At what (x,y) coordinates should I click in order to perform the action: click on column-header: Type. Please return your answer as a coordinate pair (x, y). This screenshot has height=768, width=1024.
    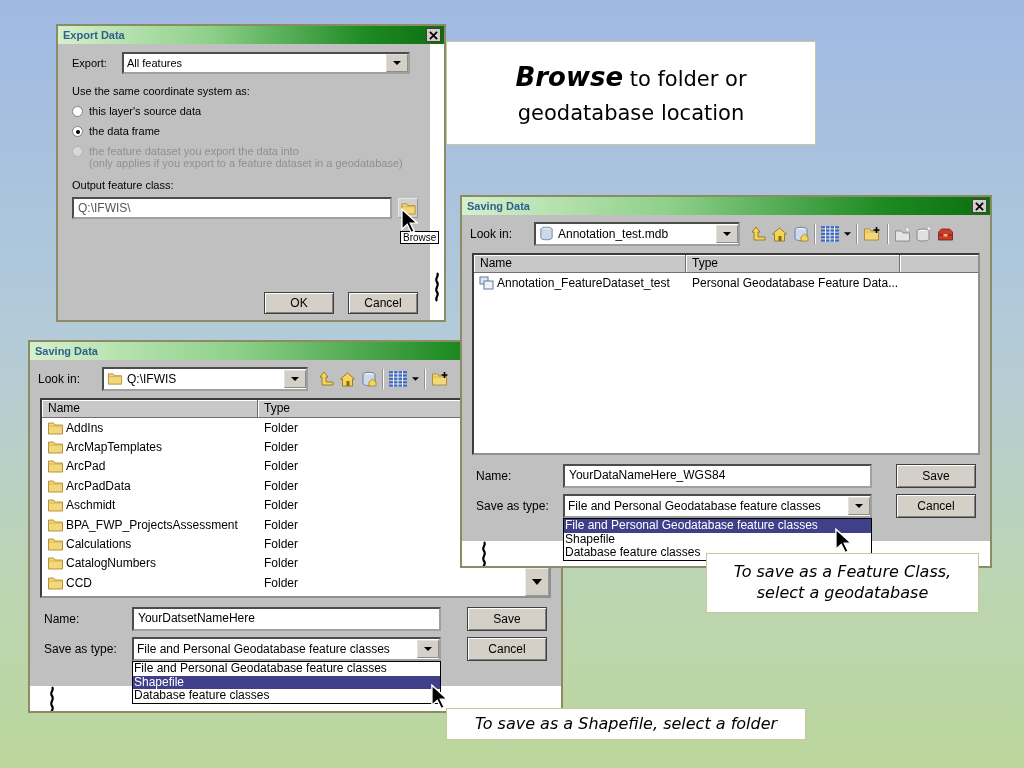
    Looking at the image, I should click on (793, 264).